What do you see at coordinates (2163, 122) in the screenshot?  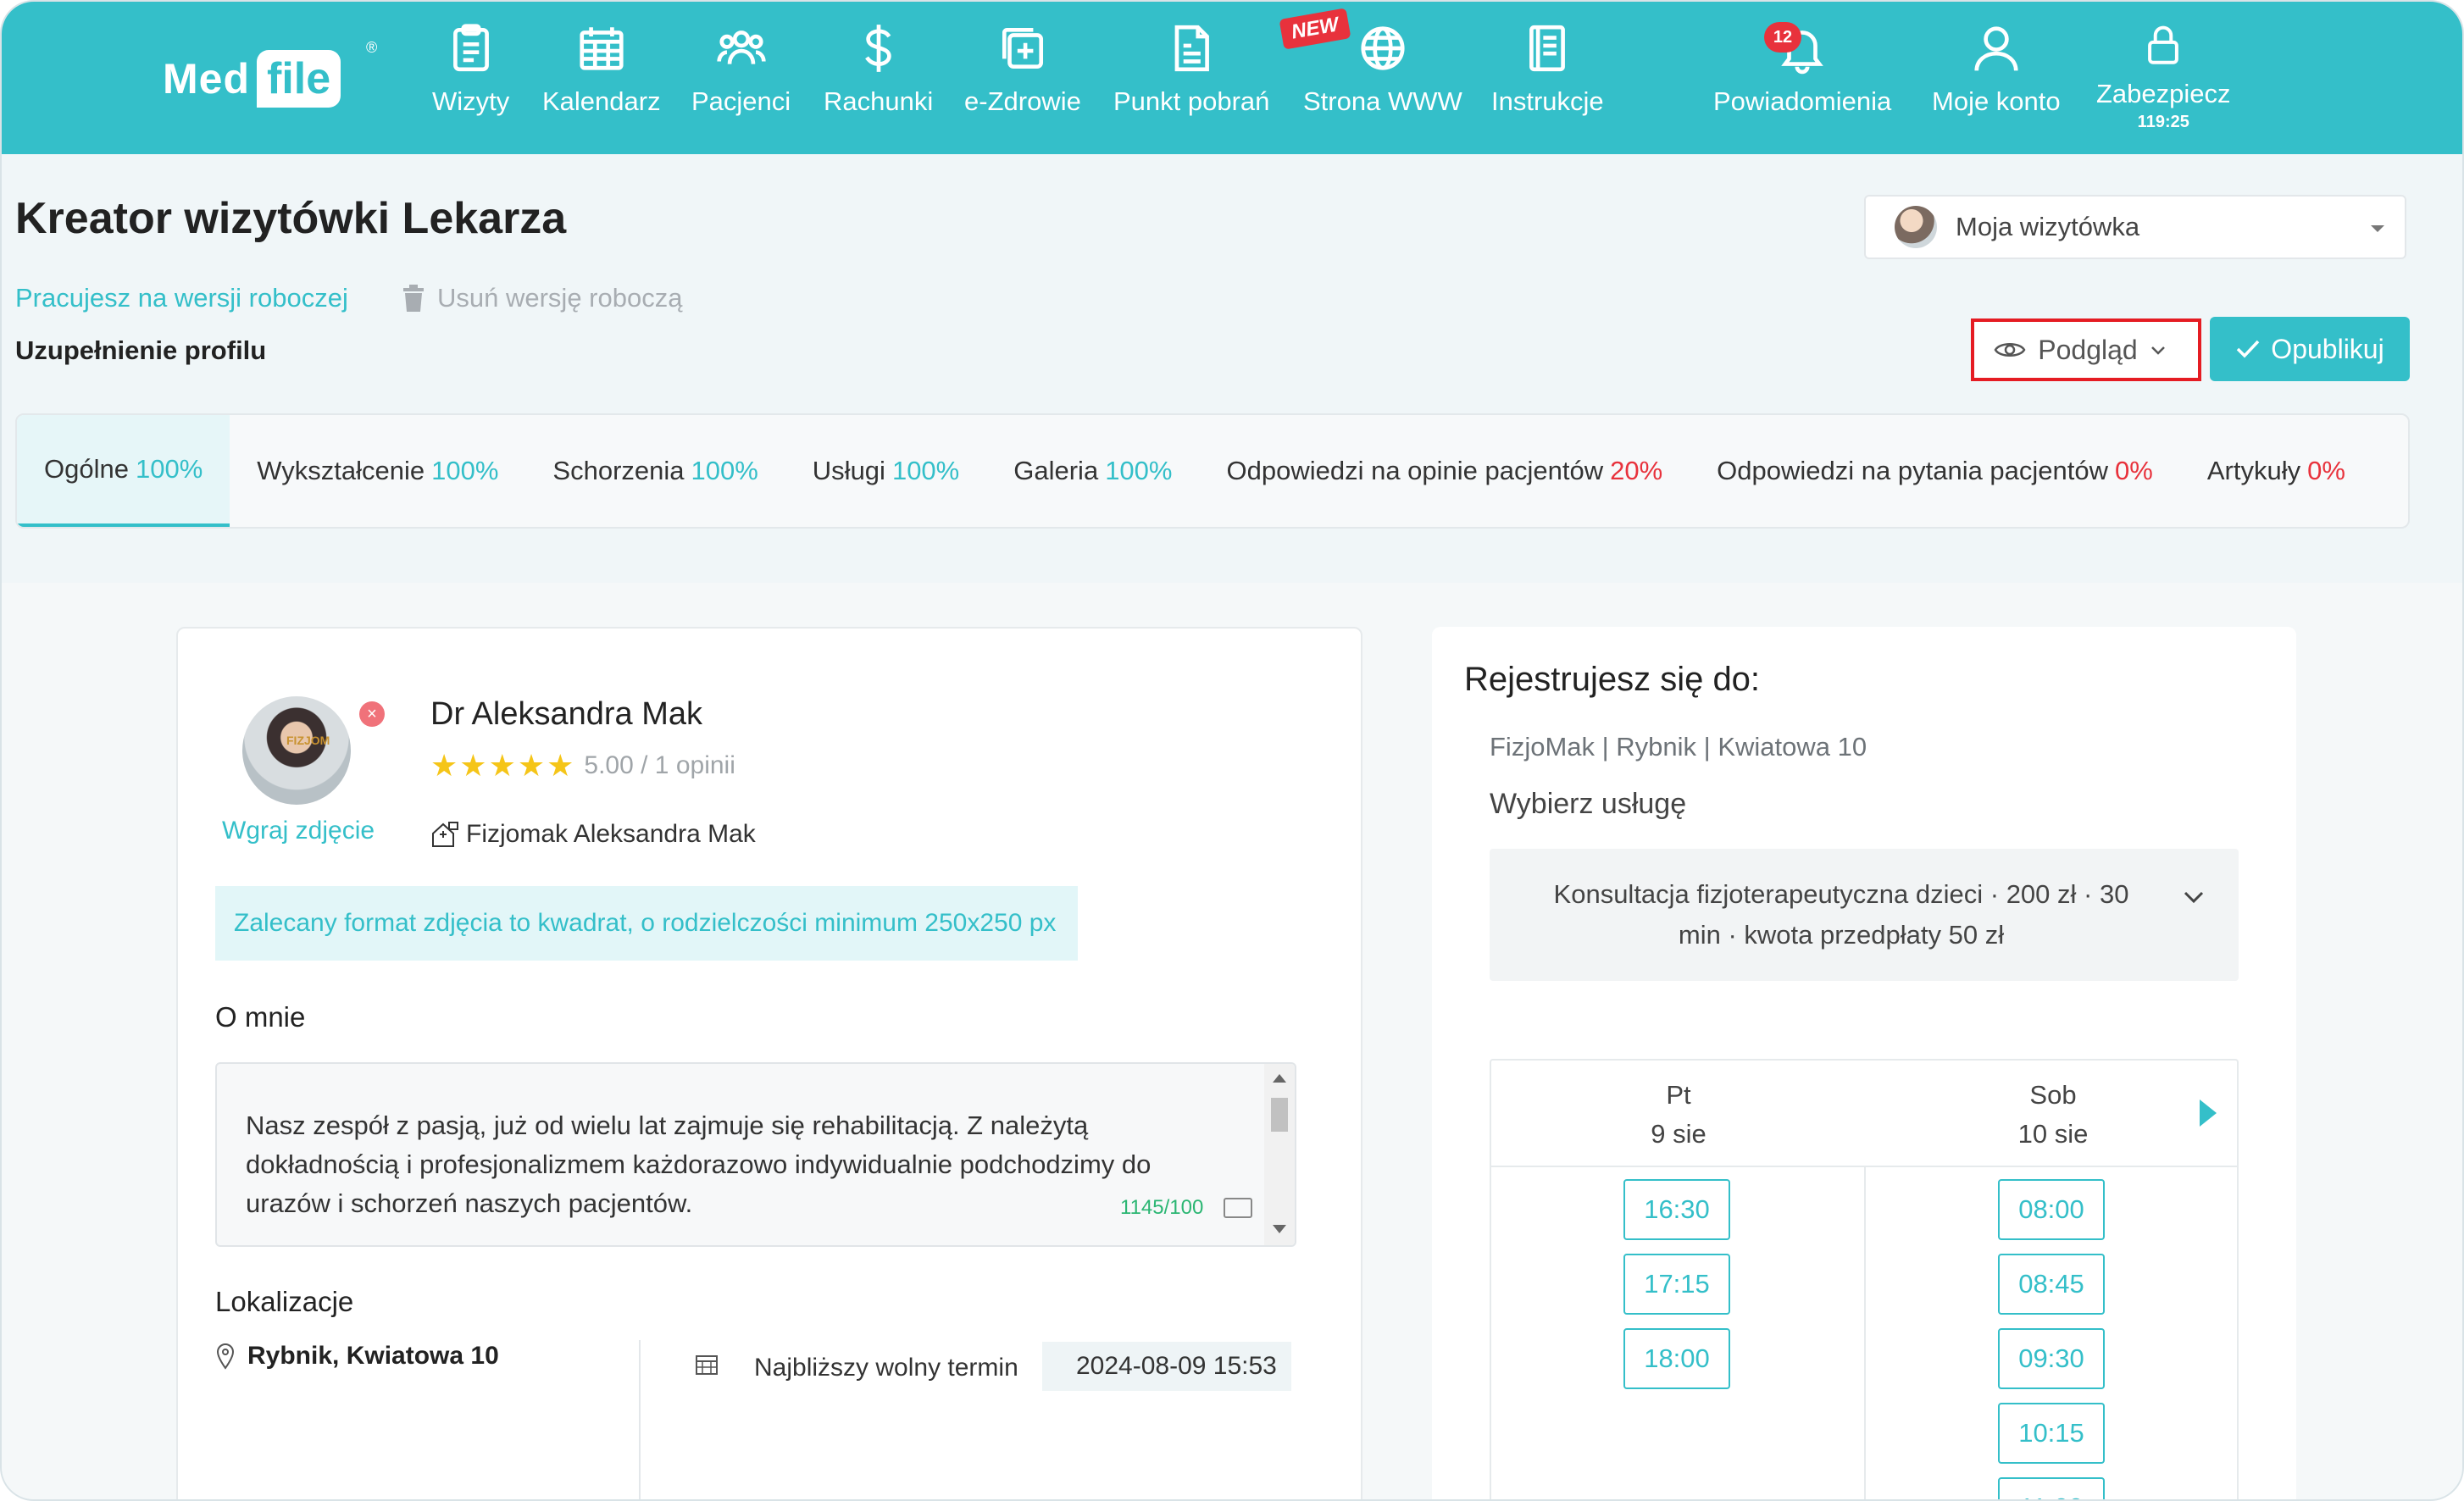 I see `session-timer: 119:25` at bounding box center [2163, 122].